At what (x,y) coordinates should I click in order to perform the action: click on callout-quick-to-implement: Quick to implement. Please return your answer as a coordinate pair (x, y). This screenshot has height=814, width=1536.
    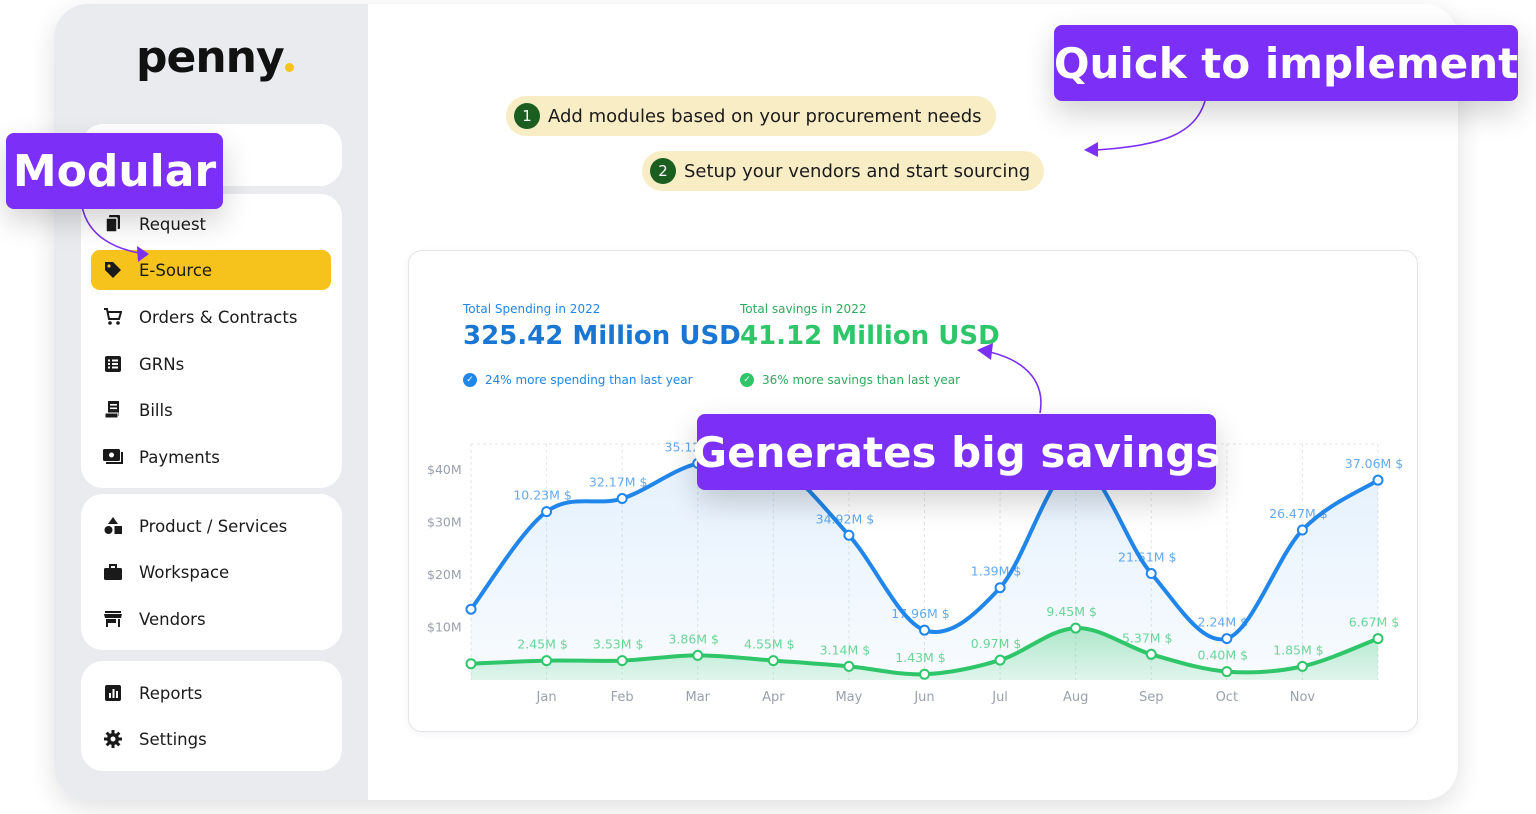
    Looking at the image, I should click on (1286, 63).